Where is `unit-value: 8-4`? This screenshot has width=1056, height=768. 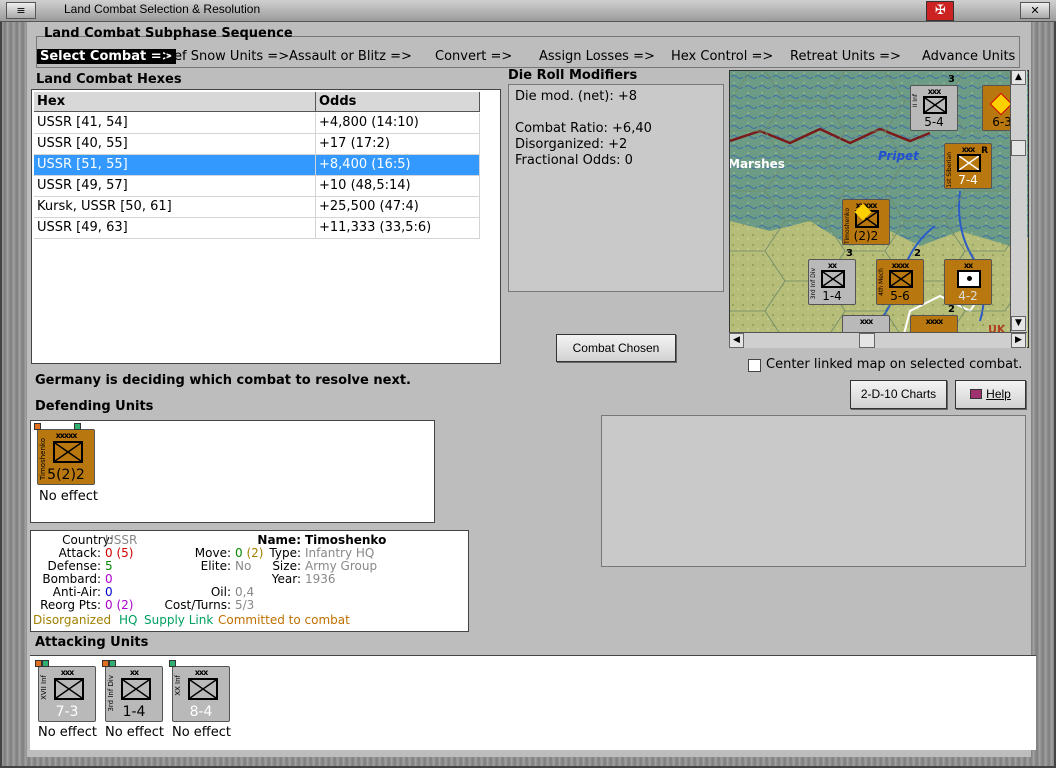 unit-value: 8-4 is located at coordinates (201, 712).